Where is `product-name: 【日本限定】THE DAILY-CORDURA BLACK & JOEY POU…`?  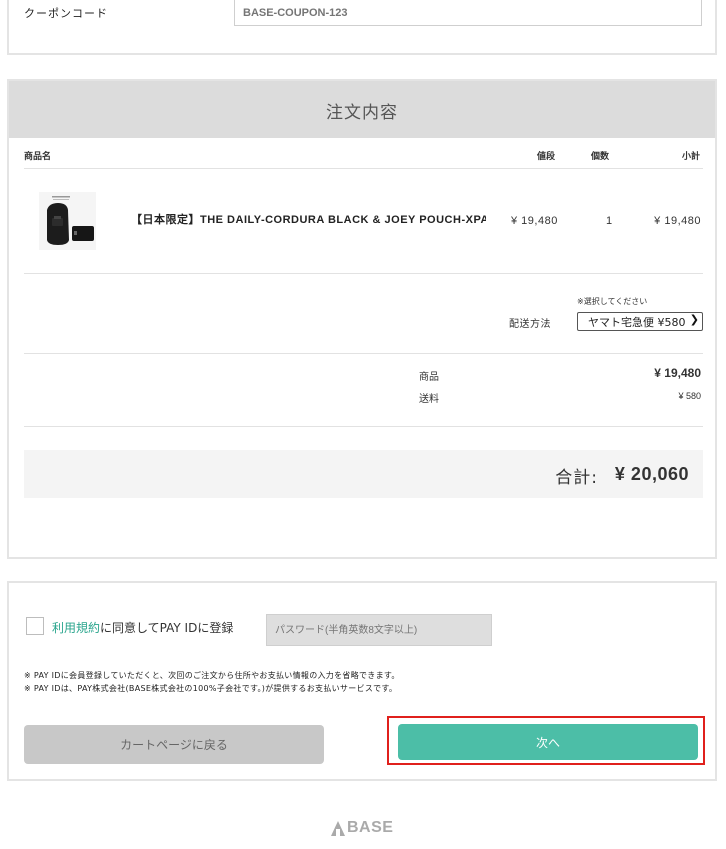 product-name: 【日本限定】THE DAILY-CORDURA BLACK & JOEY POU… is located at coordinates (308, 220).